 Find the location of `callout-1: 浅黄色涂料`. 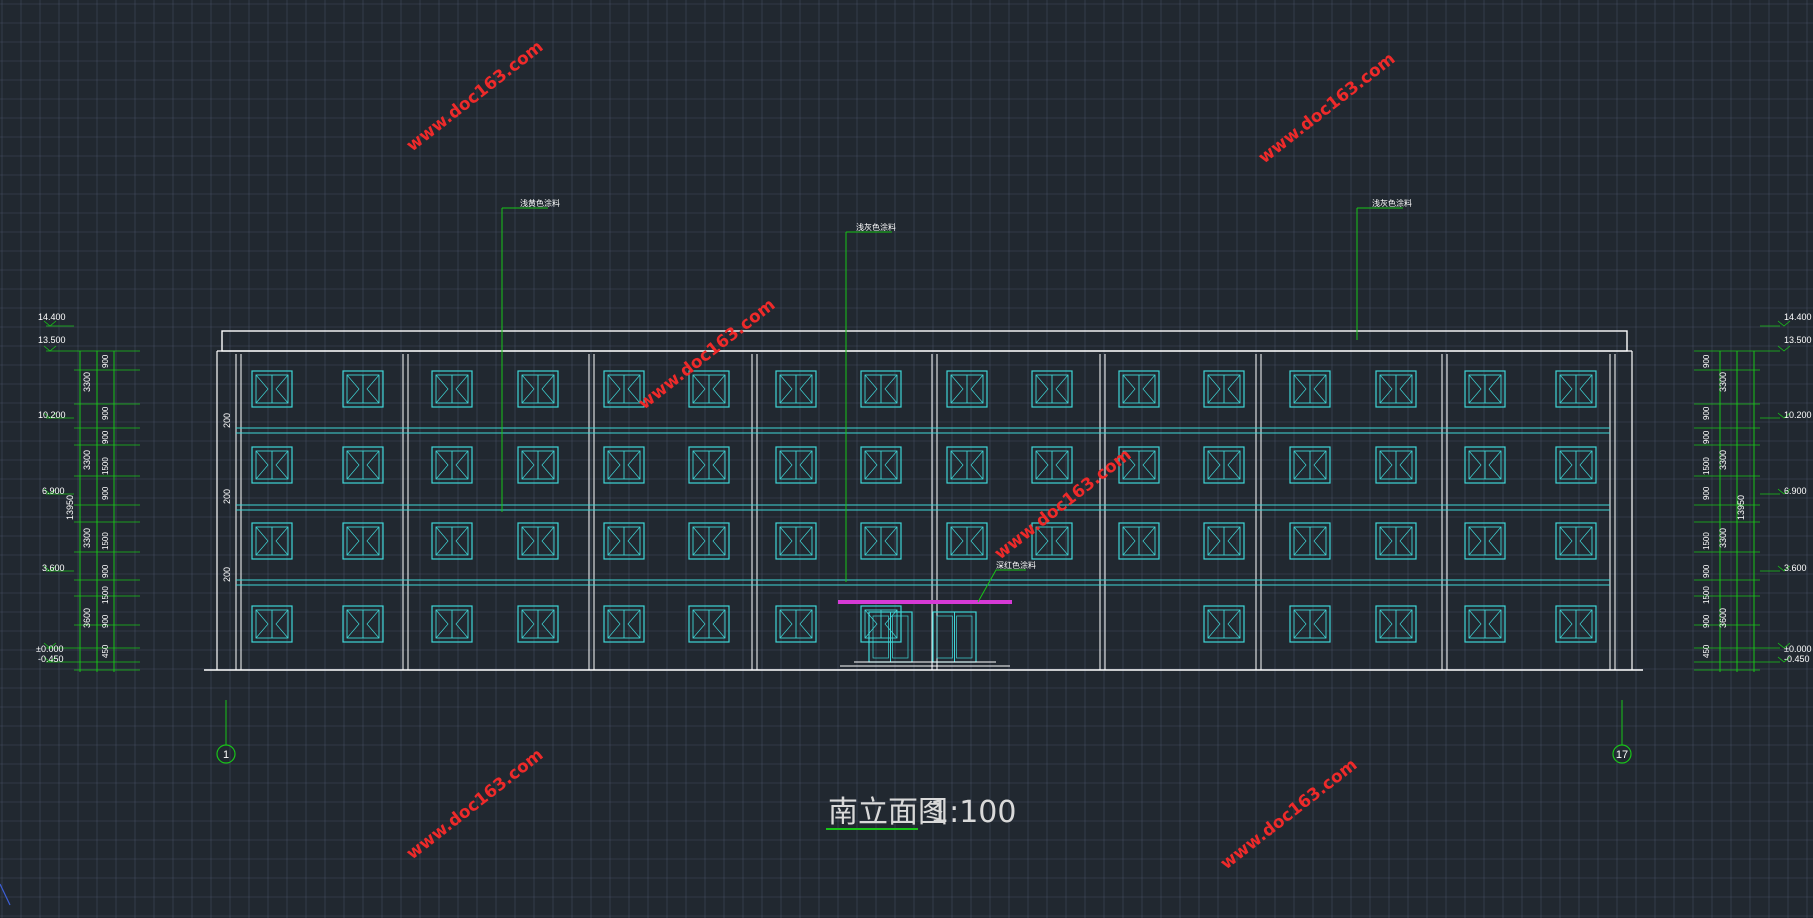

callout-1: 浅黄色涂料 is located at coordinates (530, 355).